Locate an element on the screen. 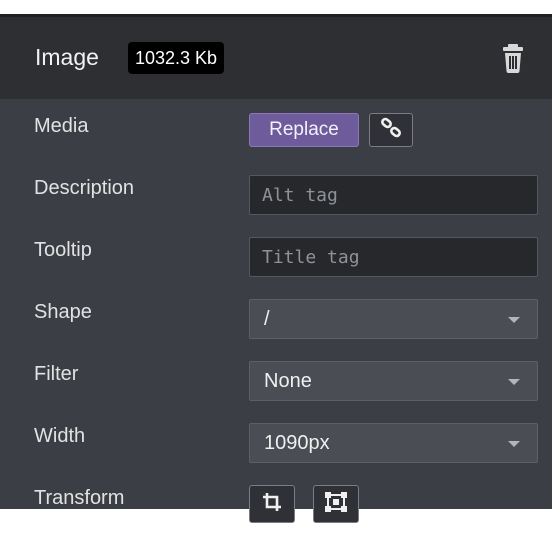 The image size is (552, 533). width-select: 1090px is located at coordinates (393, 443).